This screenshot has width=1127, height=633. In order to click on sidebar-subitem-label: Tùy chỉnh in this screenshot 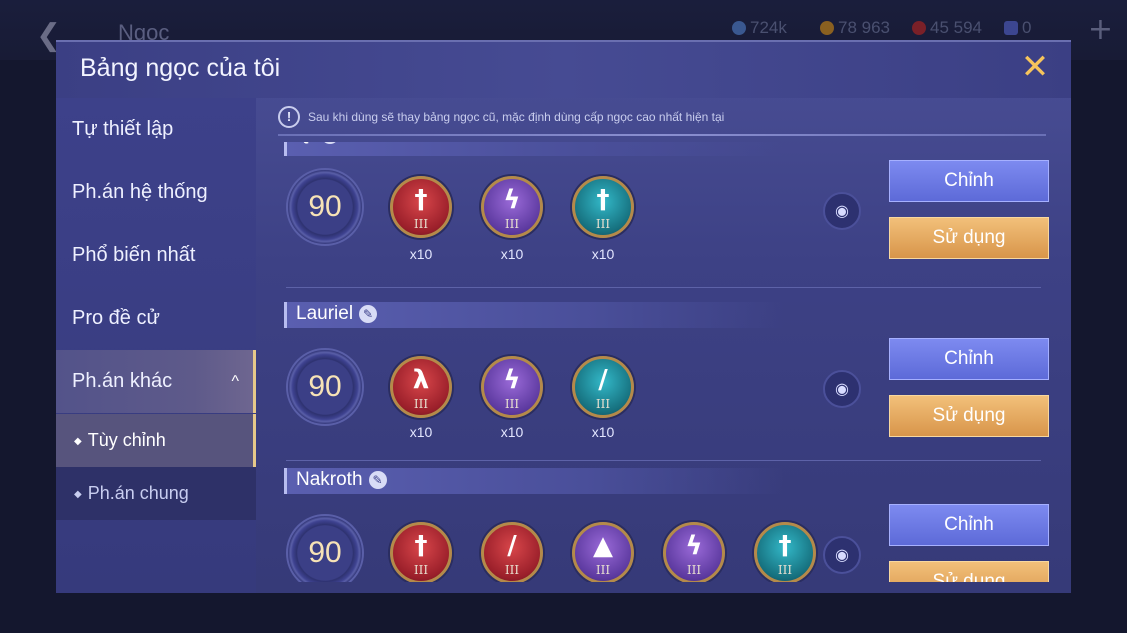, I will do `click(126, 440)`.